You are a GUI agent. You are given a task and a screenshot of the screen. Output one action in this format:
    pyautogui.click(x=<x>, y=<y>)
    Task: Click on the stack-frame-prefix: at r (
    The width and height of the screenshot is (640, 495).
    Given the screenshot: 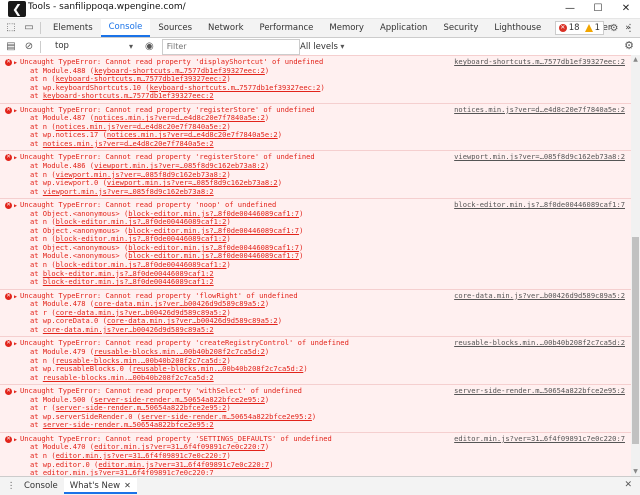 What is the action you would take?
    pyautogui.click(x=43, y=408)
    